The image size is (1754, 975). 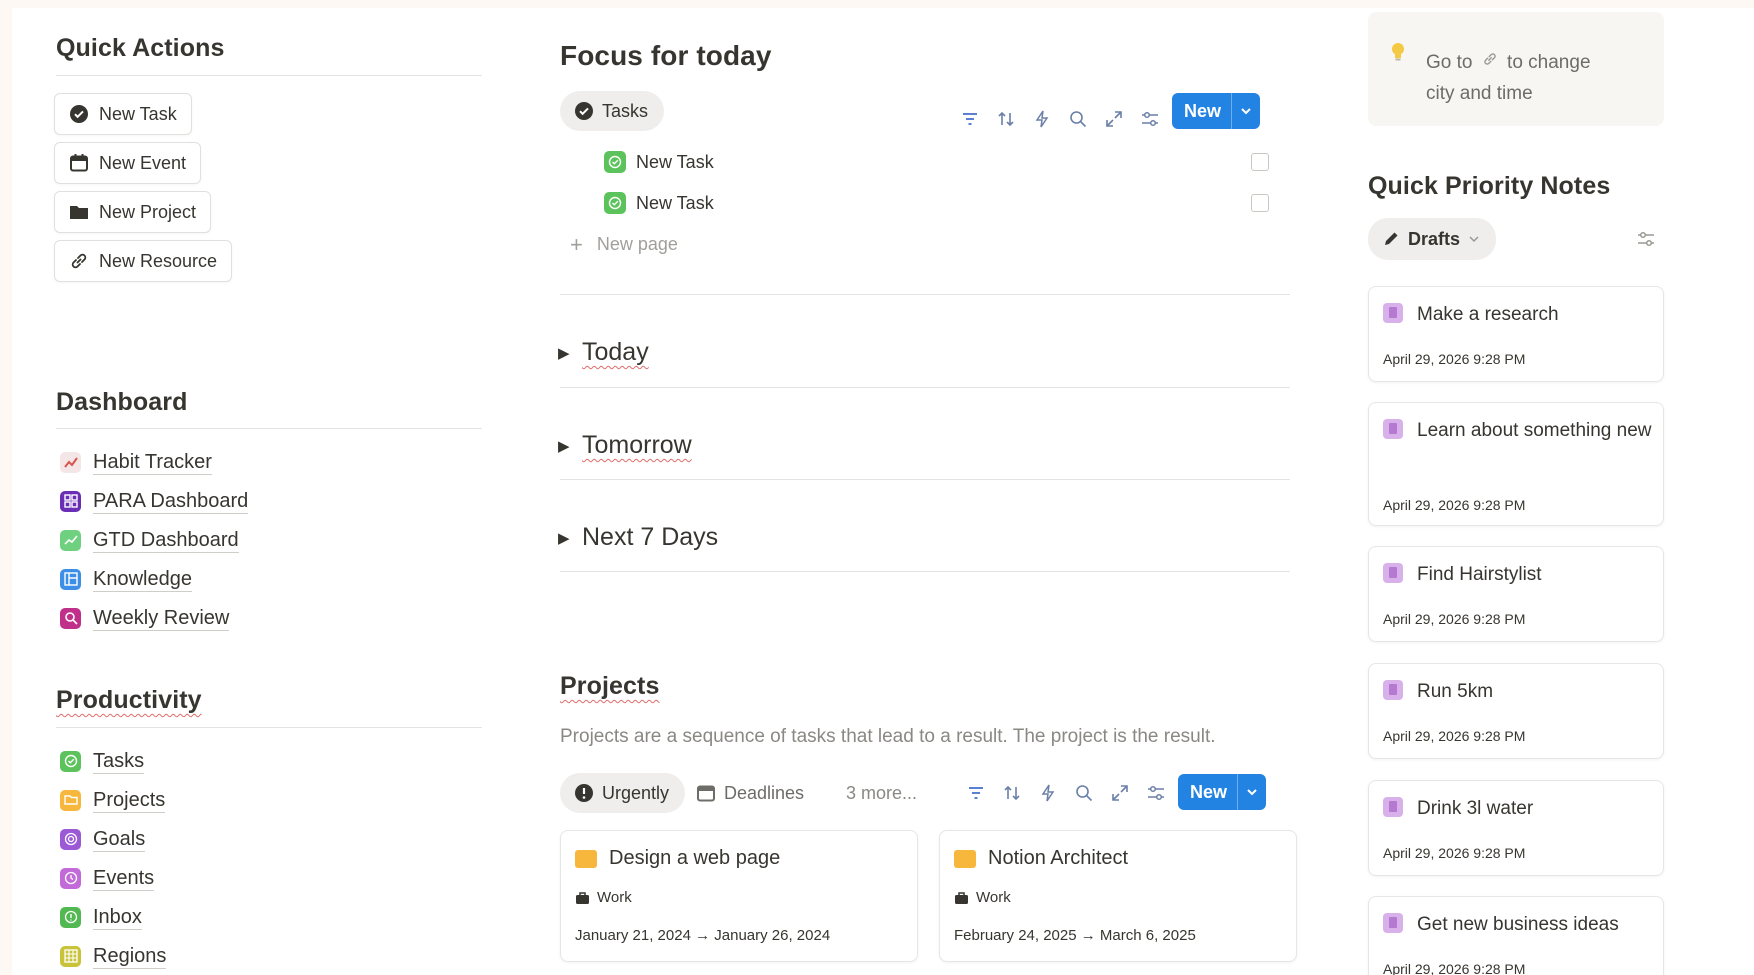 What do you see at coordinates (1432, 239) in the screenshot?
I see `drafts-filter: Drafts` at bounding box center [1432, 239].